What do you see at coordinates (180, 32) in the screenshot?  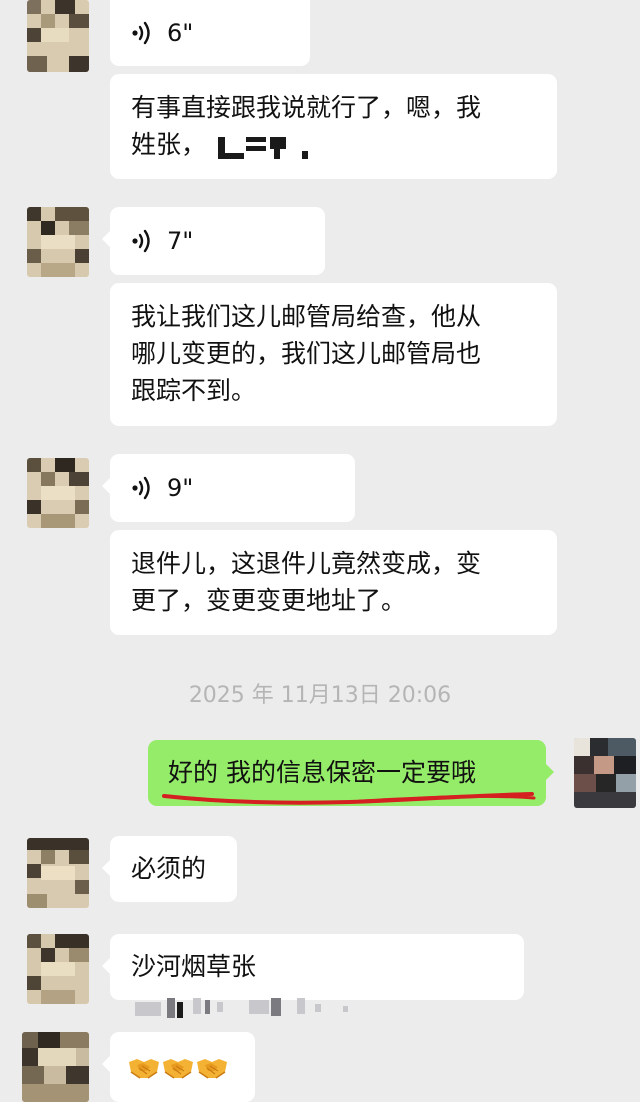 I see `voice-duration: 6"` at bounding box center [180, 32].